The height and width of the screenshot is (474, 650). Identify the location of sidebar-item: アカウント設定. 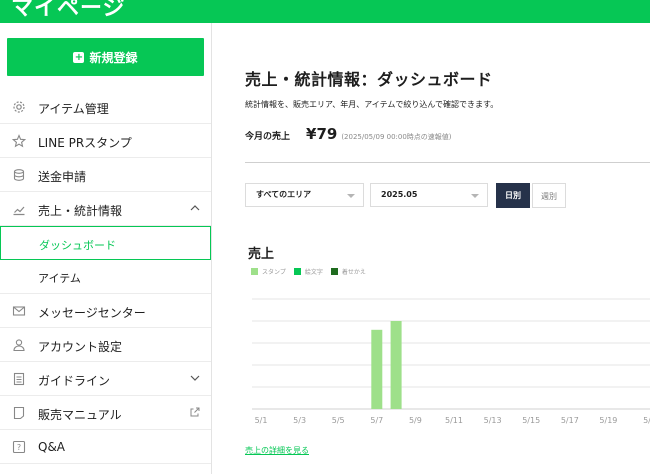
(105, 345).